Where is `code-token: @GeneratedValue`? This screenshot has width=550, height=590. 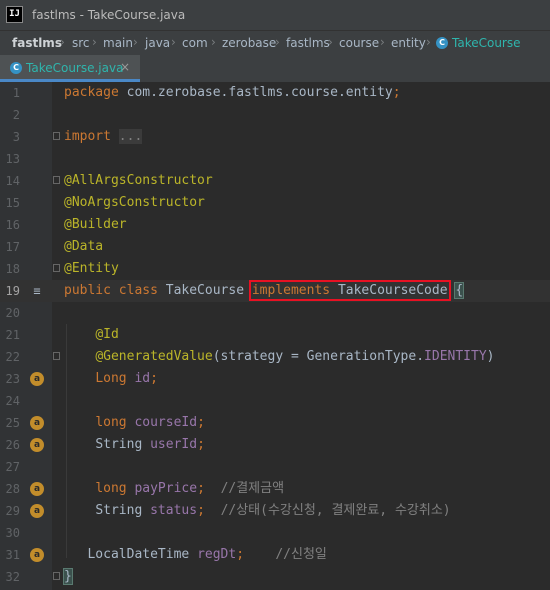 code-token: @GeneratedValue is located at coordinates (154, 356).